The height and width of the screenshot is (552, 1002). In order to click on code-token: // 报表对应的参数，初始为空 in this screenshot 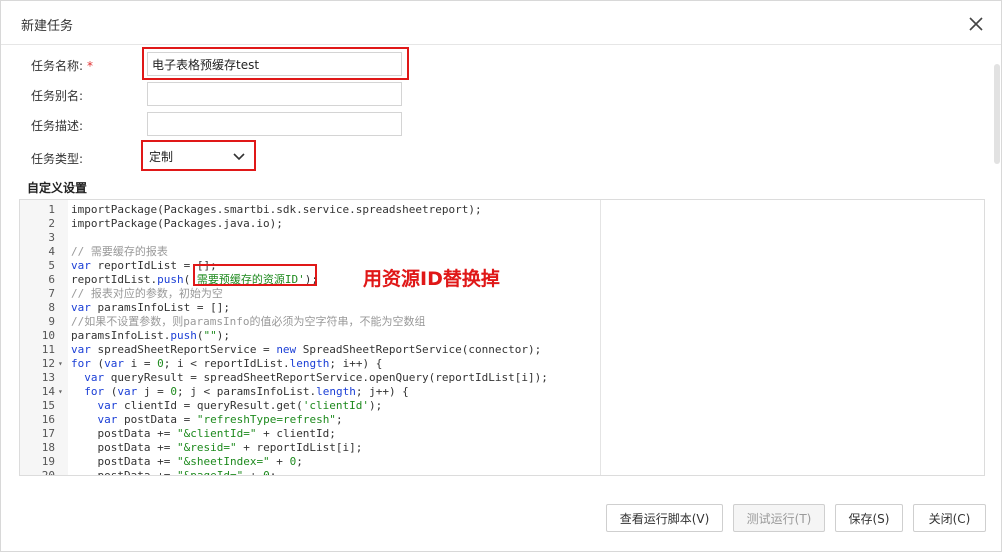, I will do `click(147, 293)`.